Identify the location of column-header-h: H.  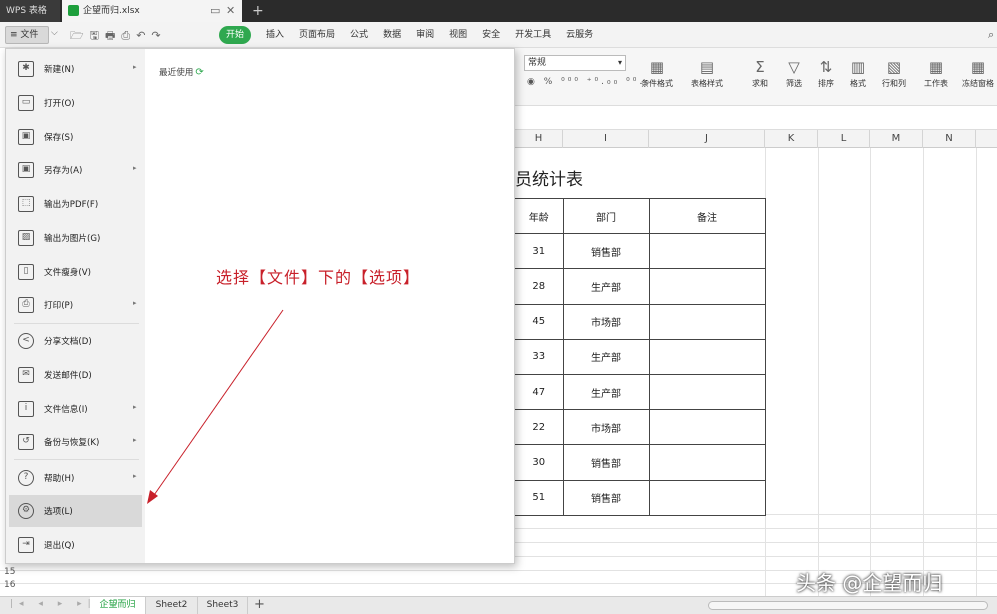
(539, 139).